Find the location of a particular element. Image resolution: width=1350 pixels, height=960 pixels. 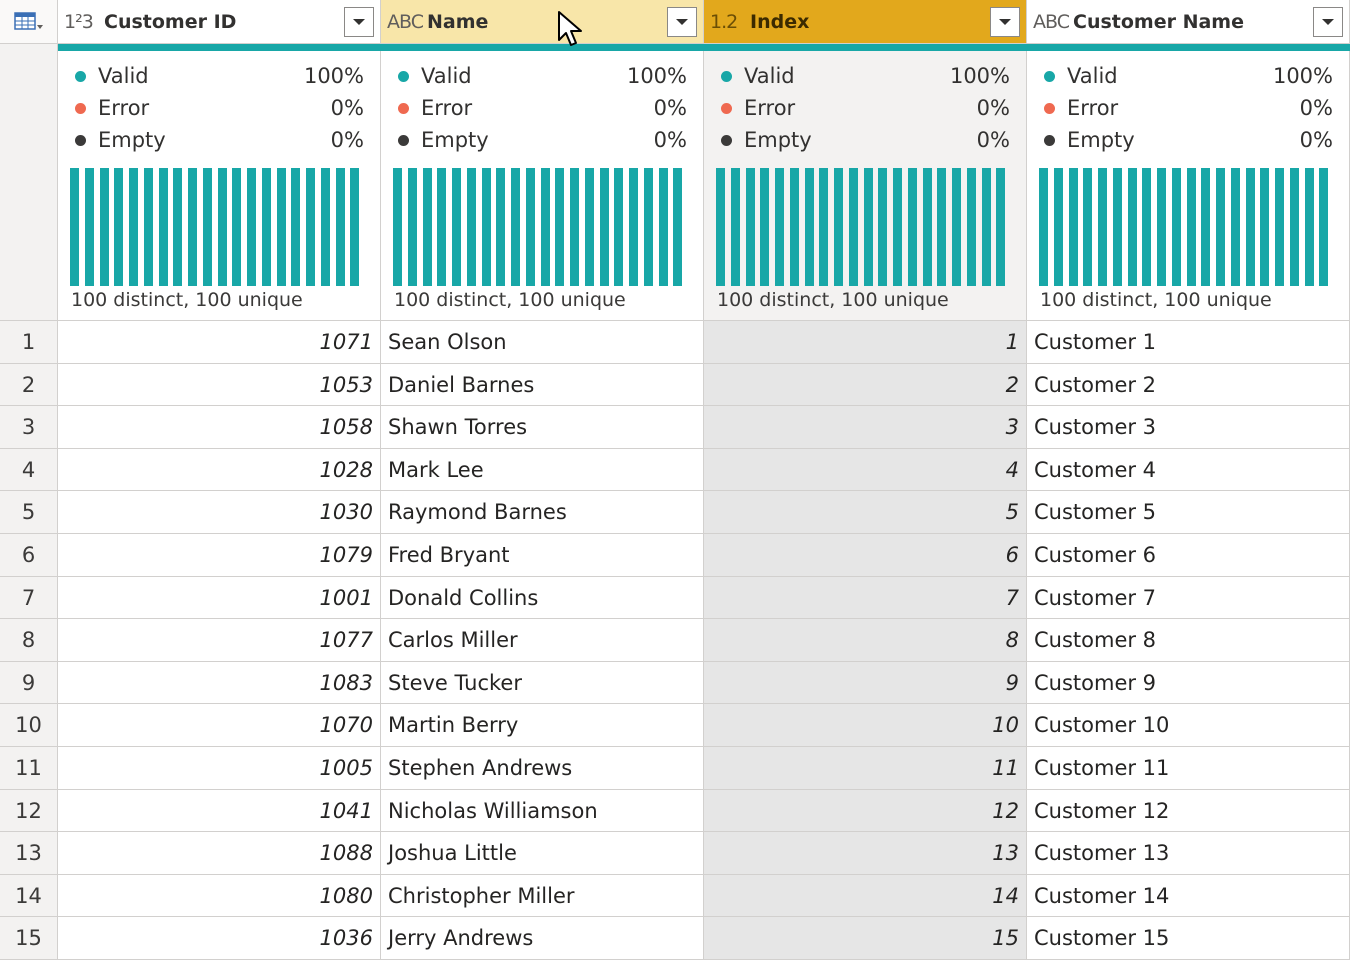

table-cell-customer-name: Customer 4 is located at coordinates (1188, 470).